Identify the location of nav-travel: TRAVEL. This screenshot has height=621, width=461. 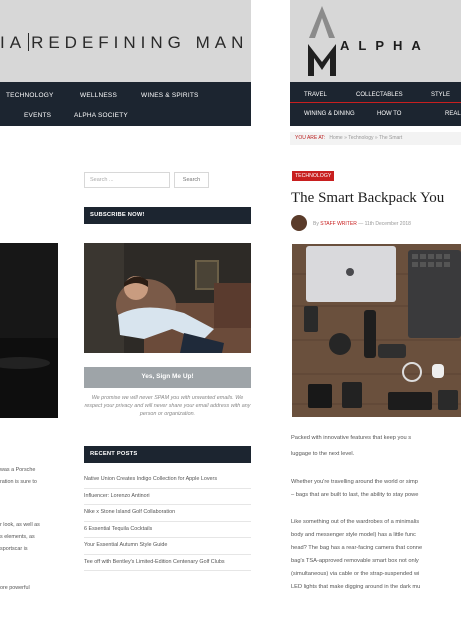
(315, 95).